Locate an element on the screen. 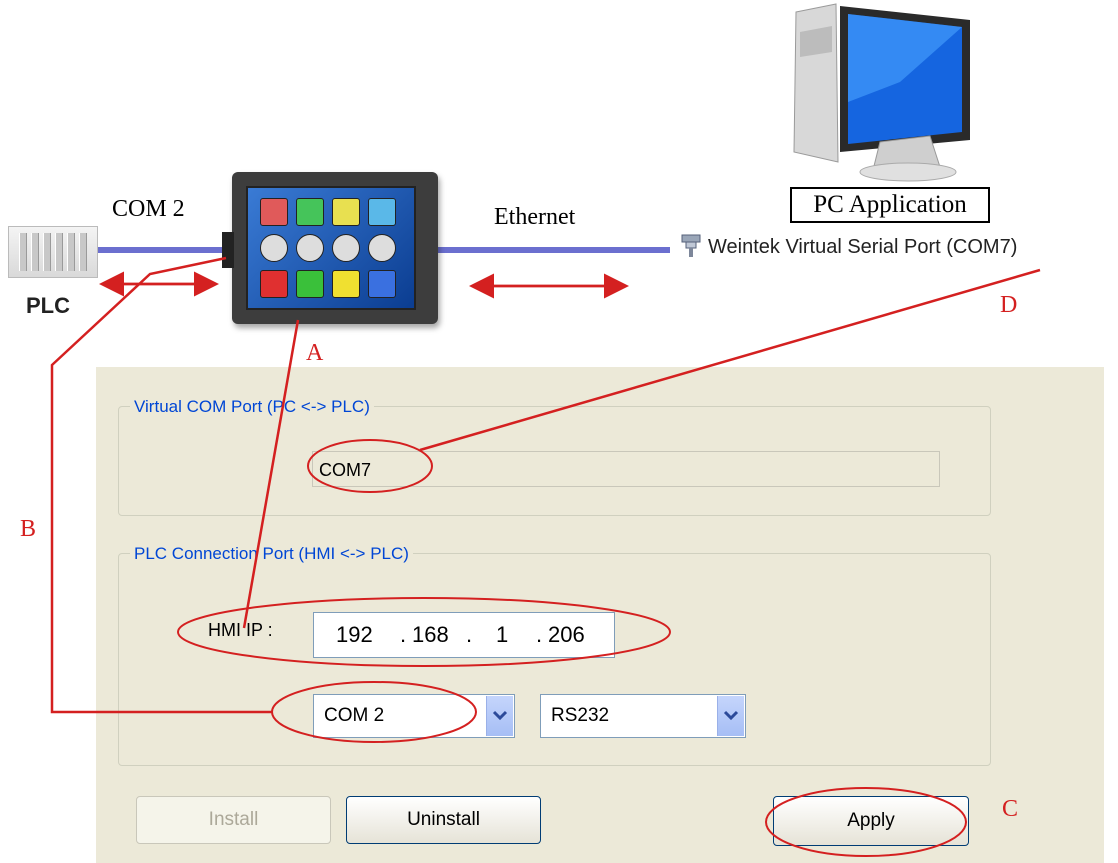  uninstall-button: Uninstall is located at coordinates (443, 820).